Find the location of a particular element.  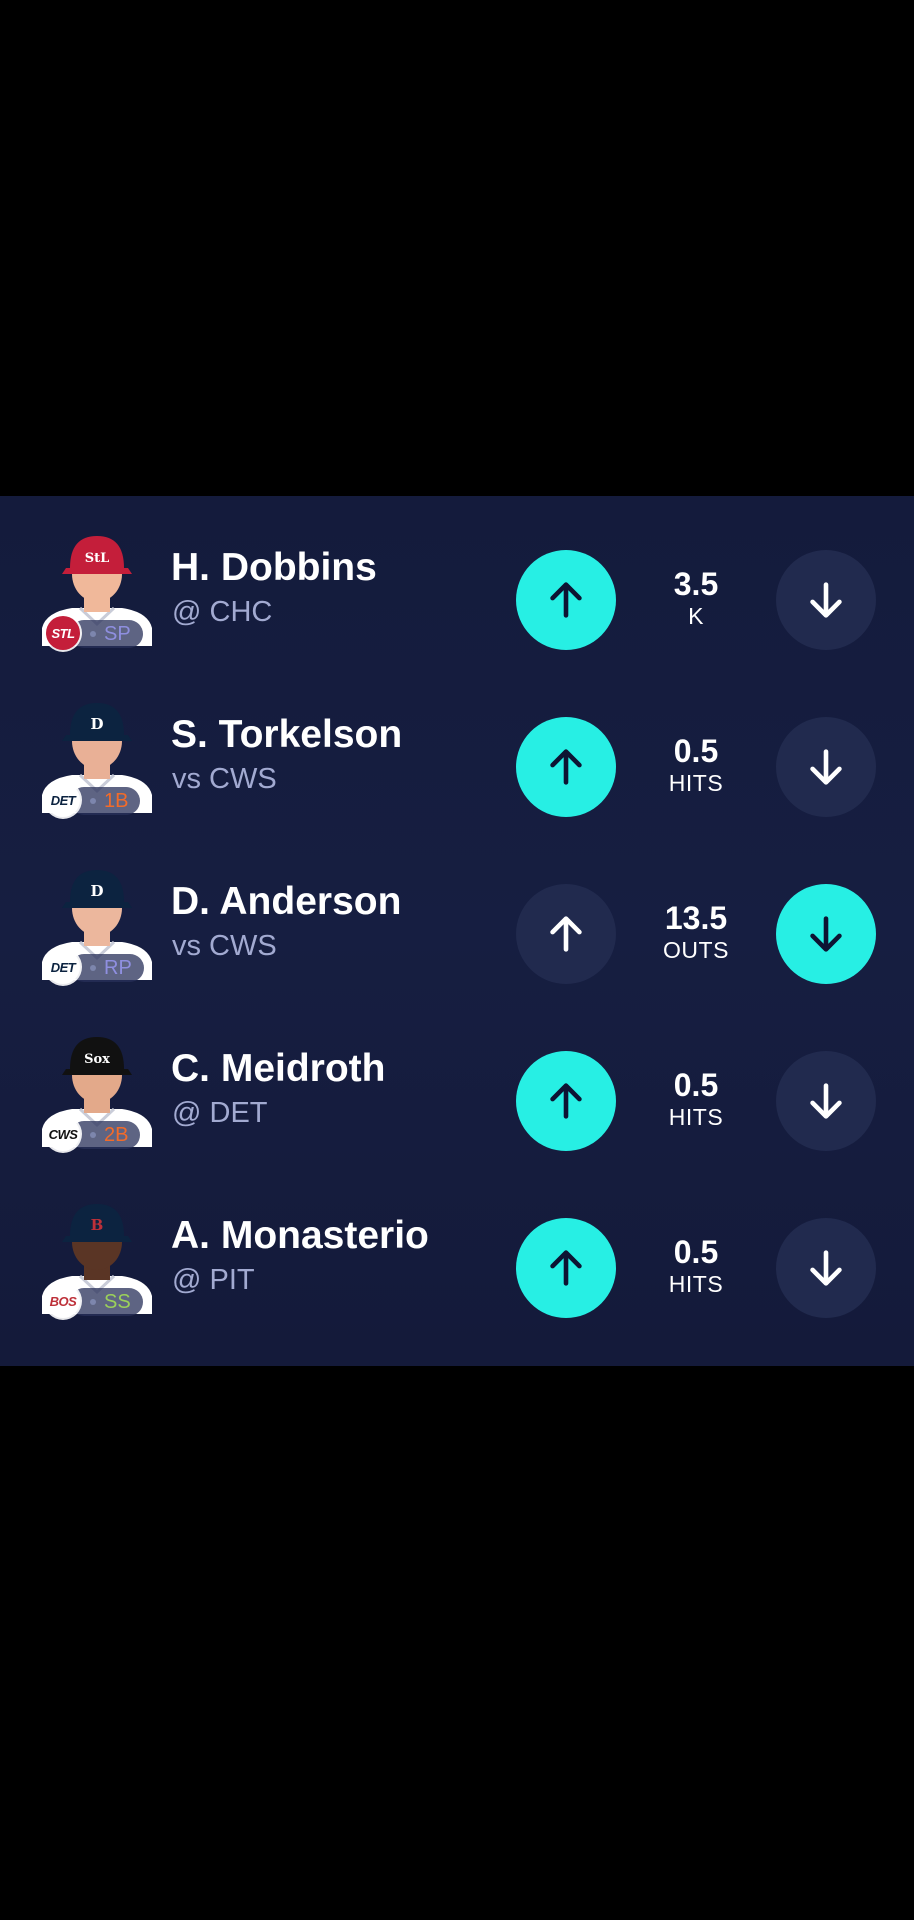

player-position: SP is located at coordinates (117, 633).